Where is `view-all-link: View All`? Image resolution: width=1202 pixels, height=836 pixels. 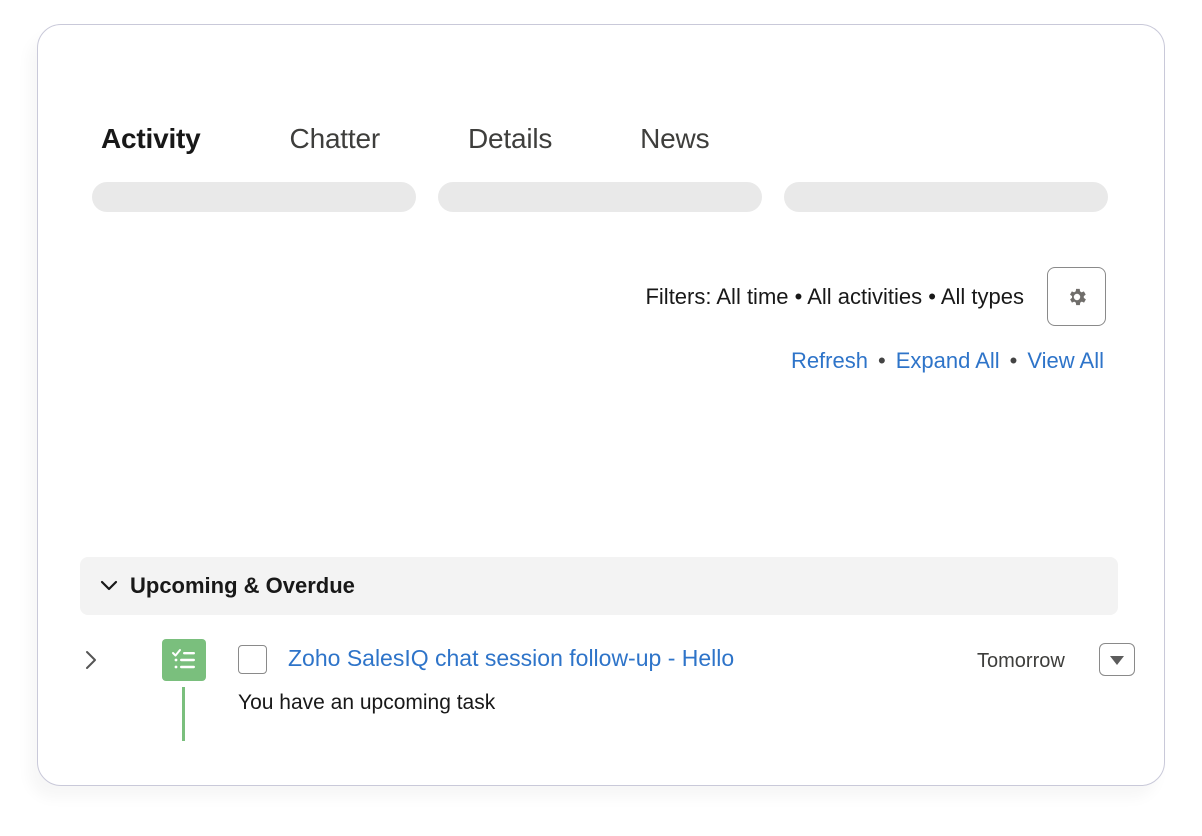
view-all-link: View All is located at coordinates (1065, 361).